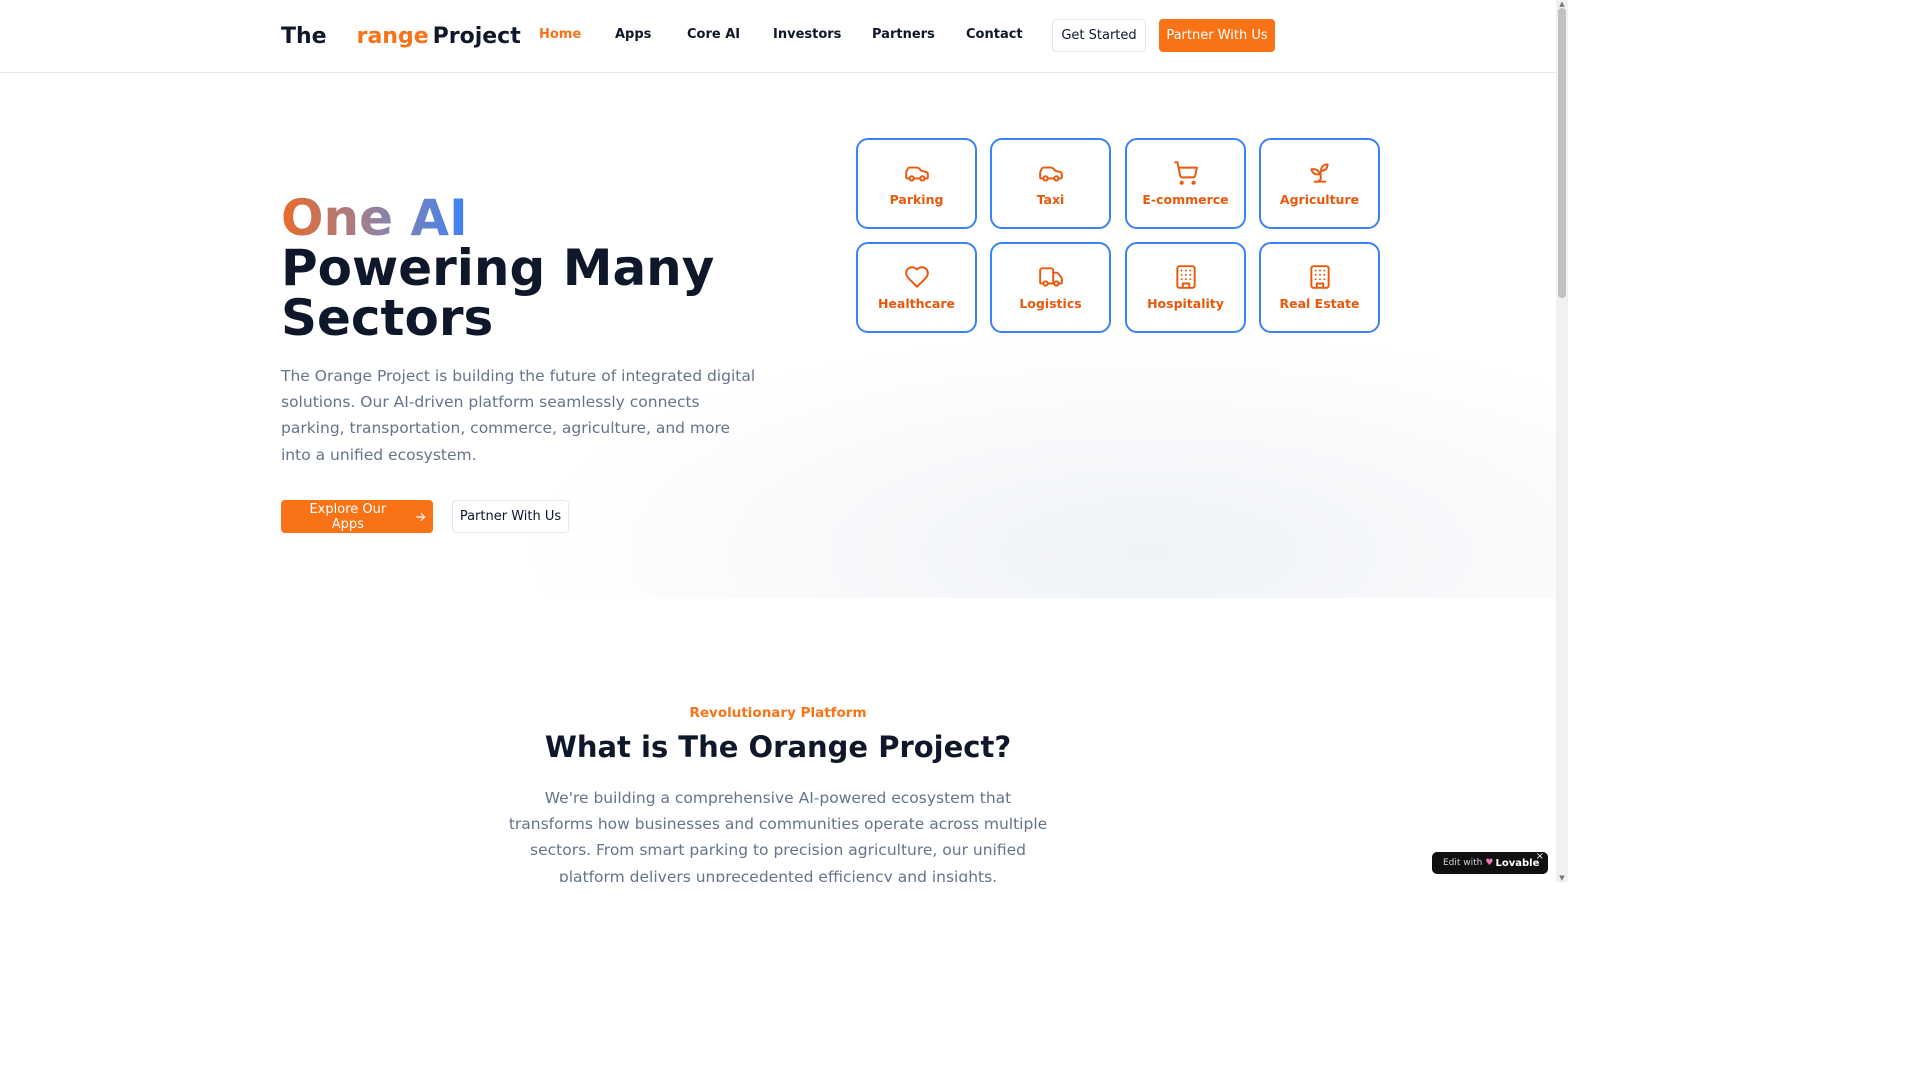  What do you see at coordinates (916, 199) in the screenshot?
I see `sector-label: Parking` at bounding box center [916, 199].